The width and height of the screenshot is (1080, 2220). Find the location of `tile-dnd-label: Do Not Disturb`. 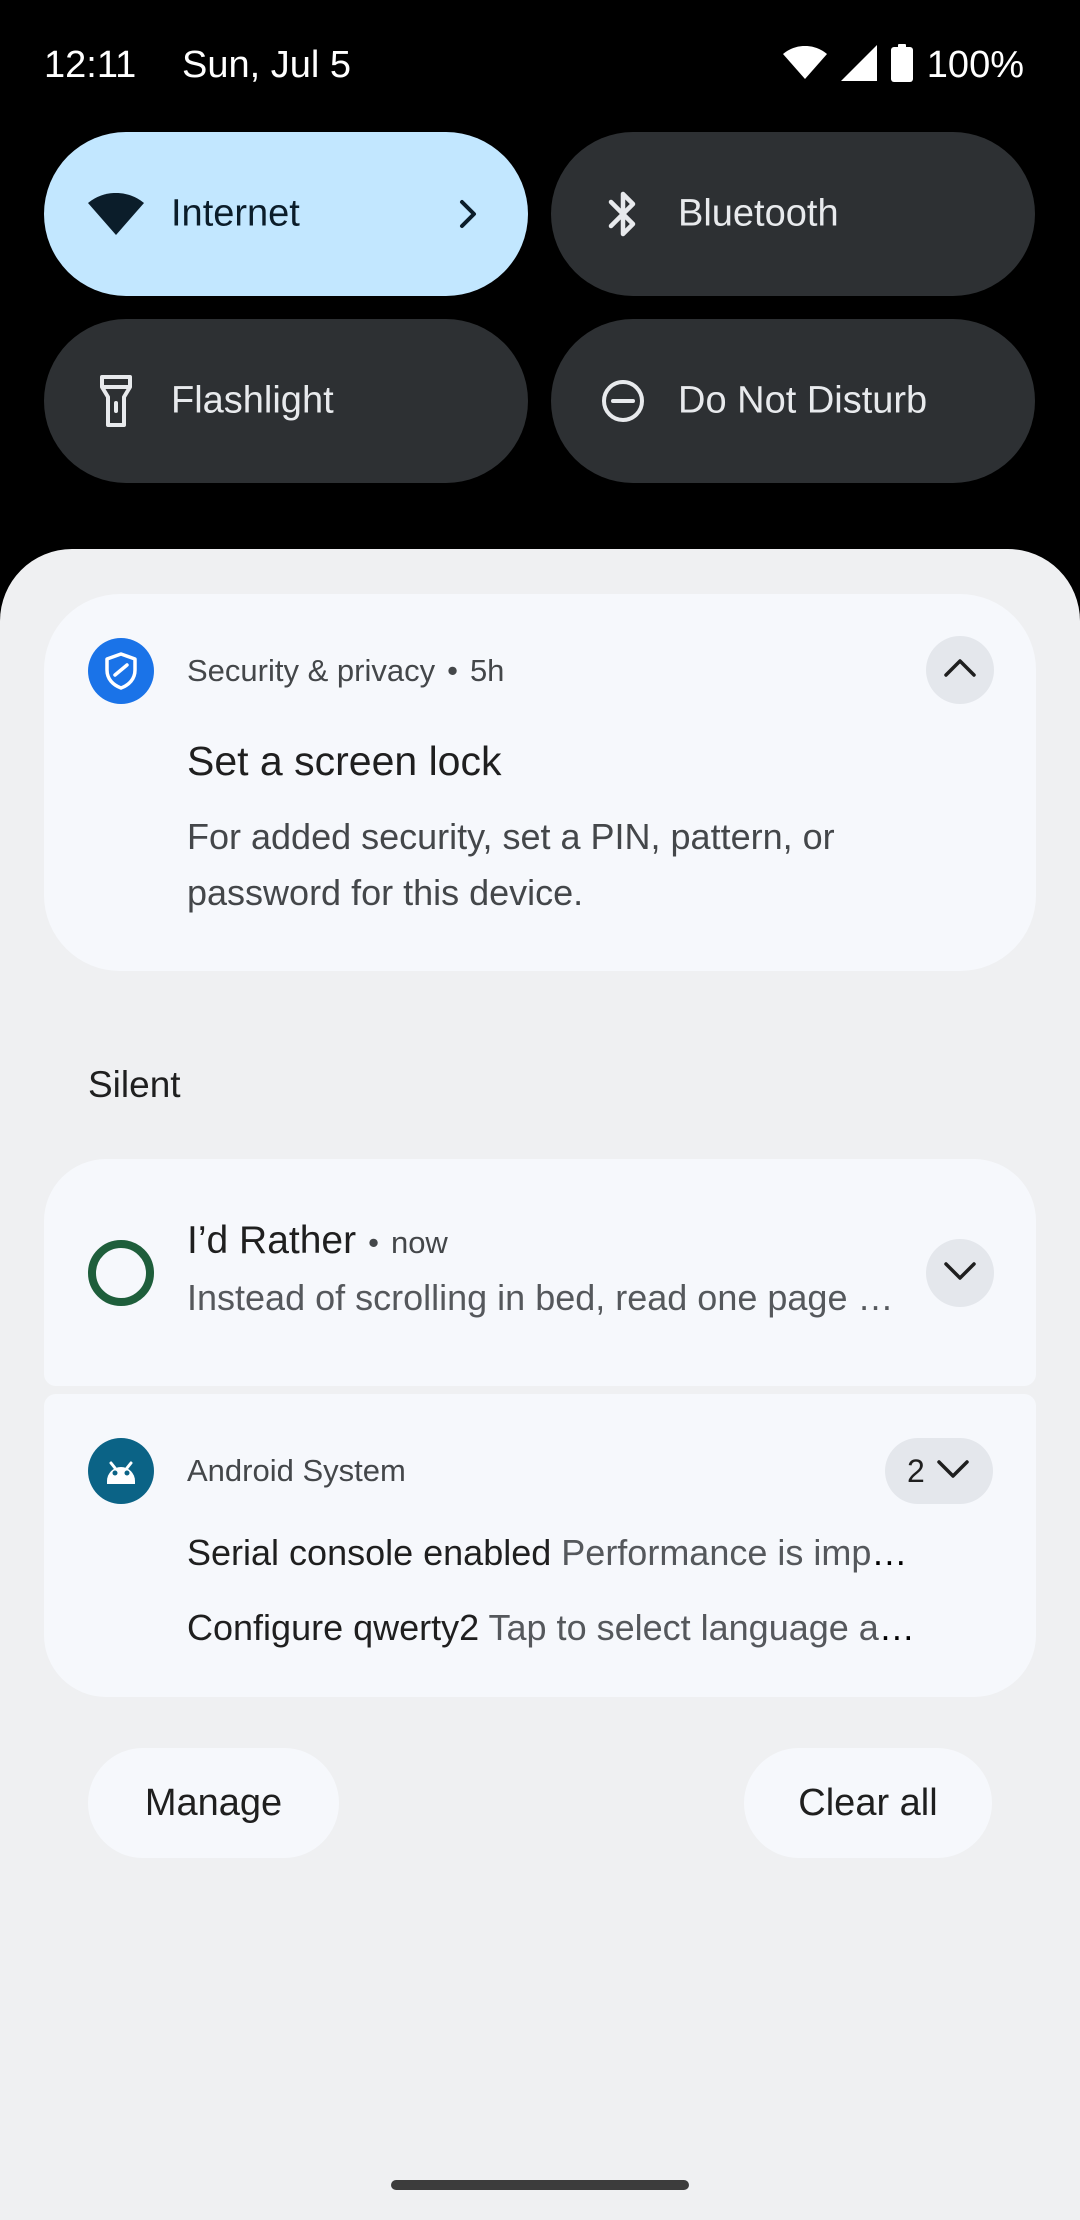

tile-dnd-label: Do Not Disturb is located at coordinates (803, 400).